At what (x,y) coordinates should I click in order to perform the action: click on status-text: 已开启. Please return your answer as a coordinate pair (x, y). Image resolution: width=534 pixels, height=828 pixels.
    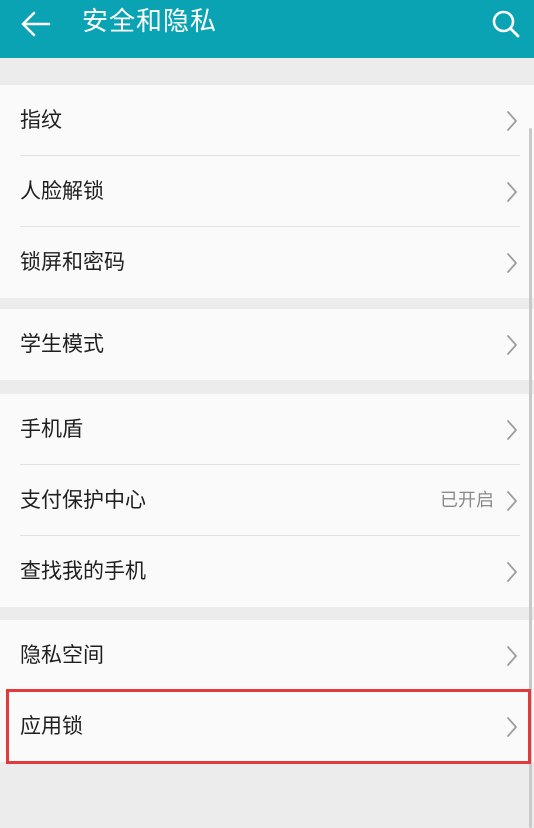
    Looking at the image, I should click on (467, 500).